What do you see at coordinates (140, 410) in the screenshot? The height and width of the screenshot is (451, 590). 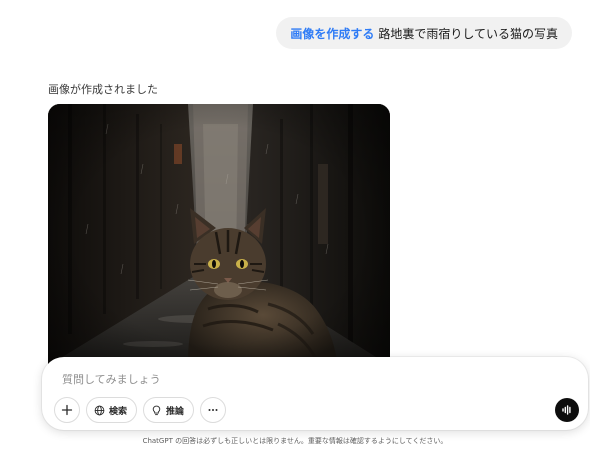 I see `composer-toolbar: 検索 推論` at bounding box center [140, 410].